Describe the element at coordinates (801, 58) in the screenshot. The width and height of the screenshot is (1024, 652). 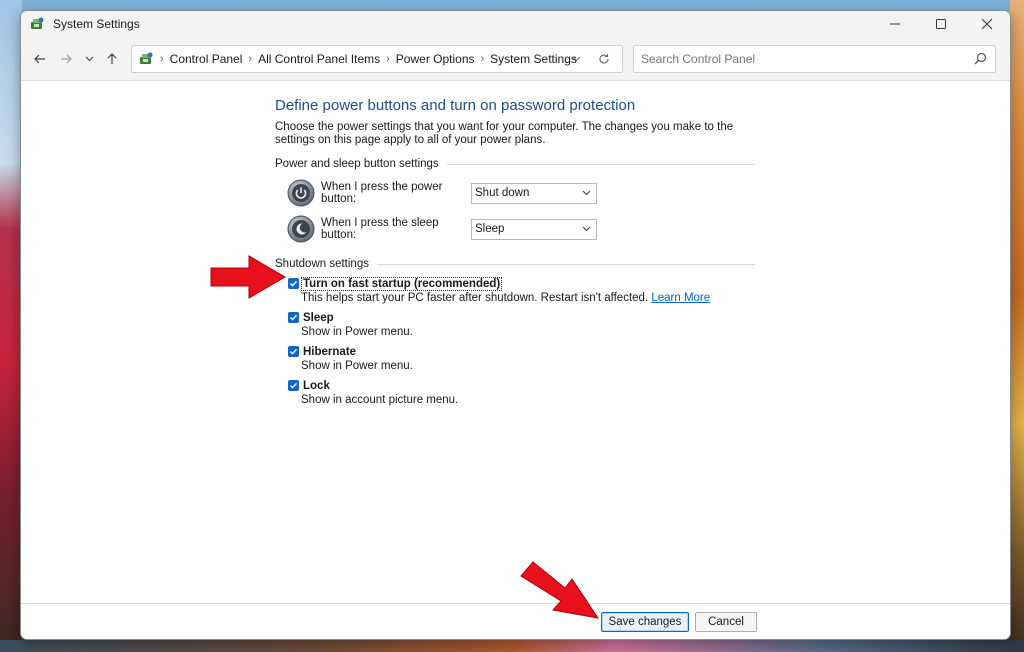
I see `search-input` at that location.